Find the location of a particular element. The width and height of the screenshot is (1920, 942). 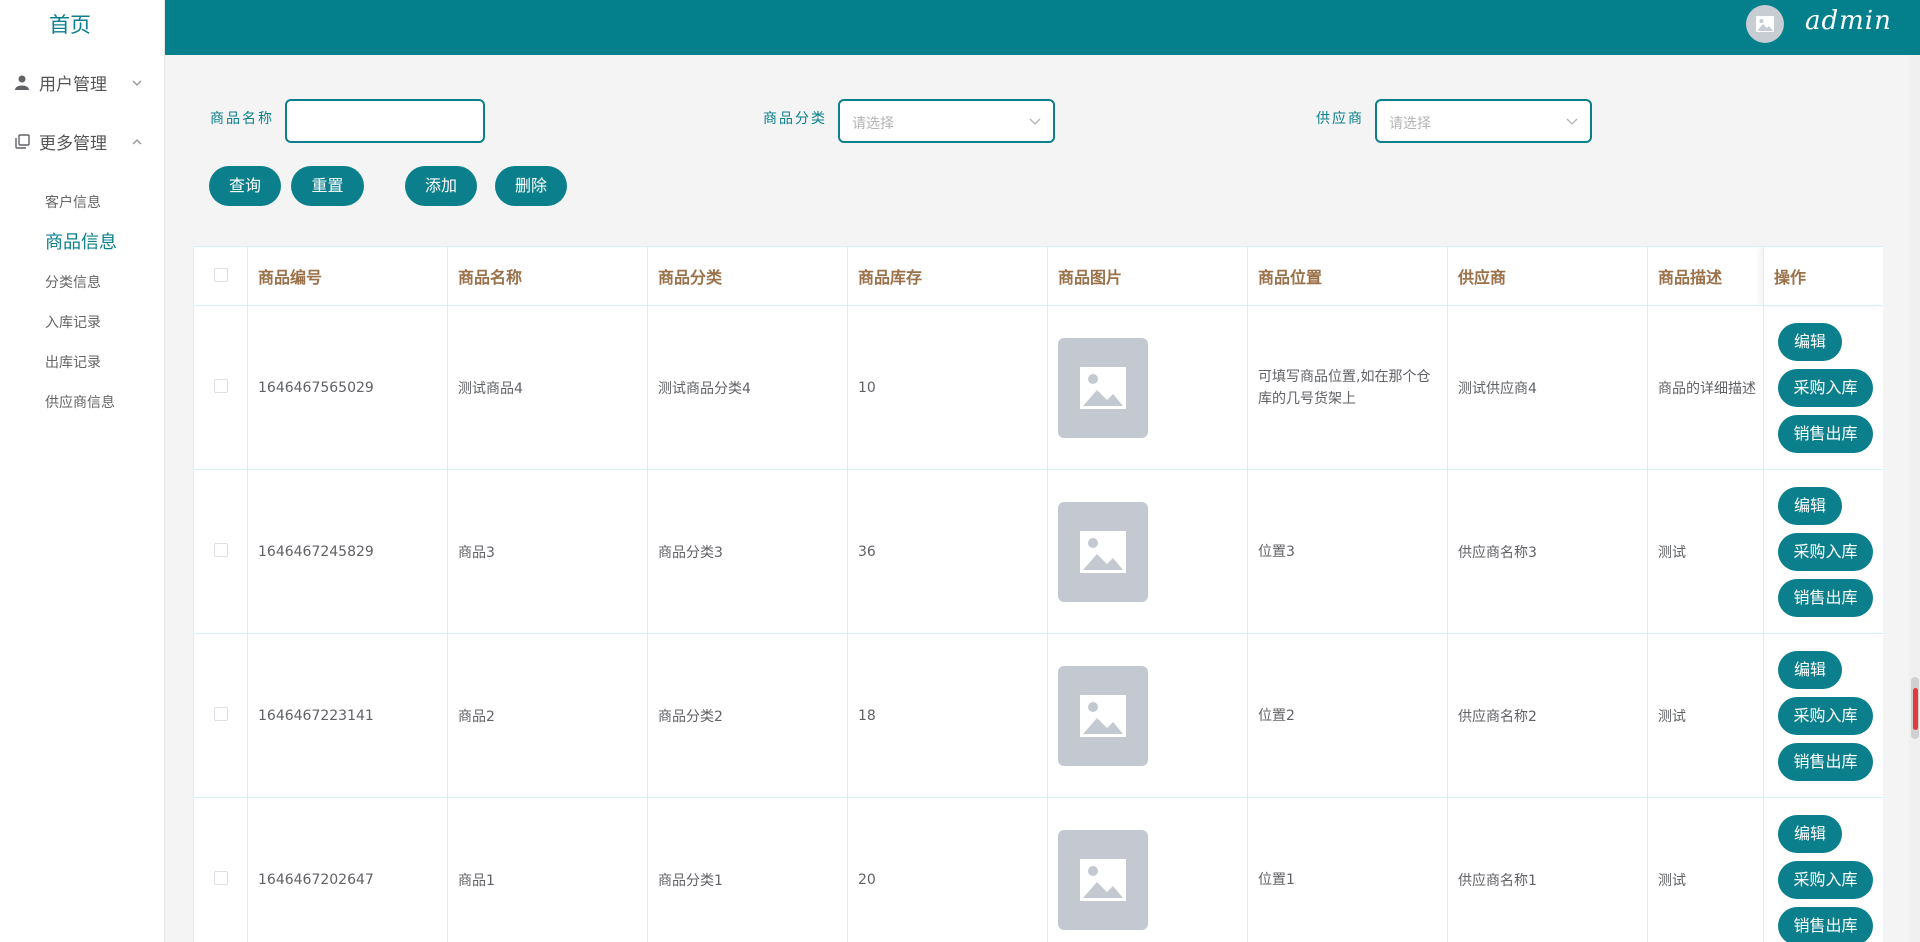

column-header: 商品位置 is located at coordinates (1347, 276).